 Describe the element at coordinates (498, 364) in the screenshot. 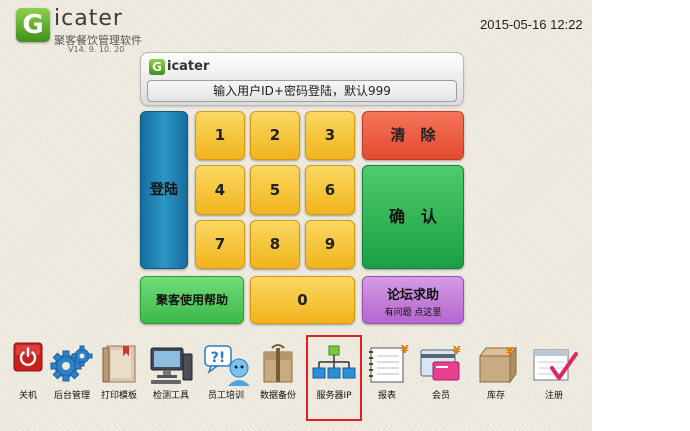

I see `inventory-box-icon: ¥` at that location.